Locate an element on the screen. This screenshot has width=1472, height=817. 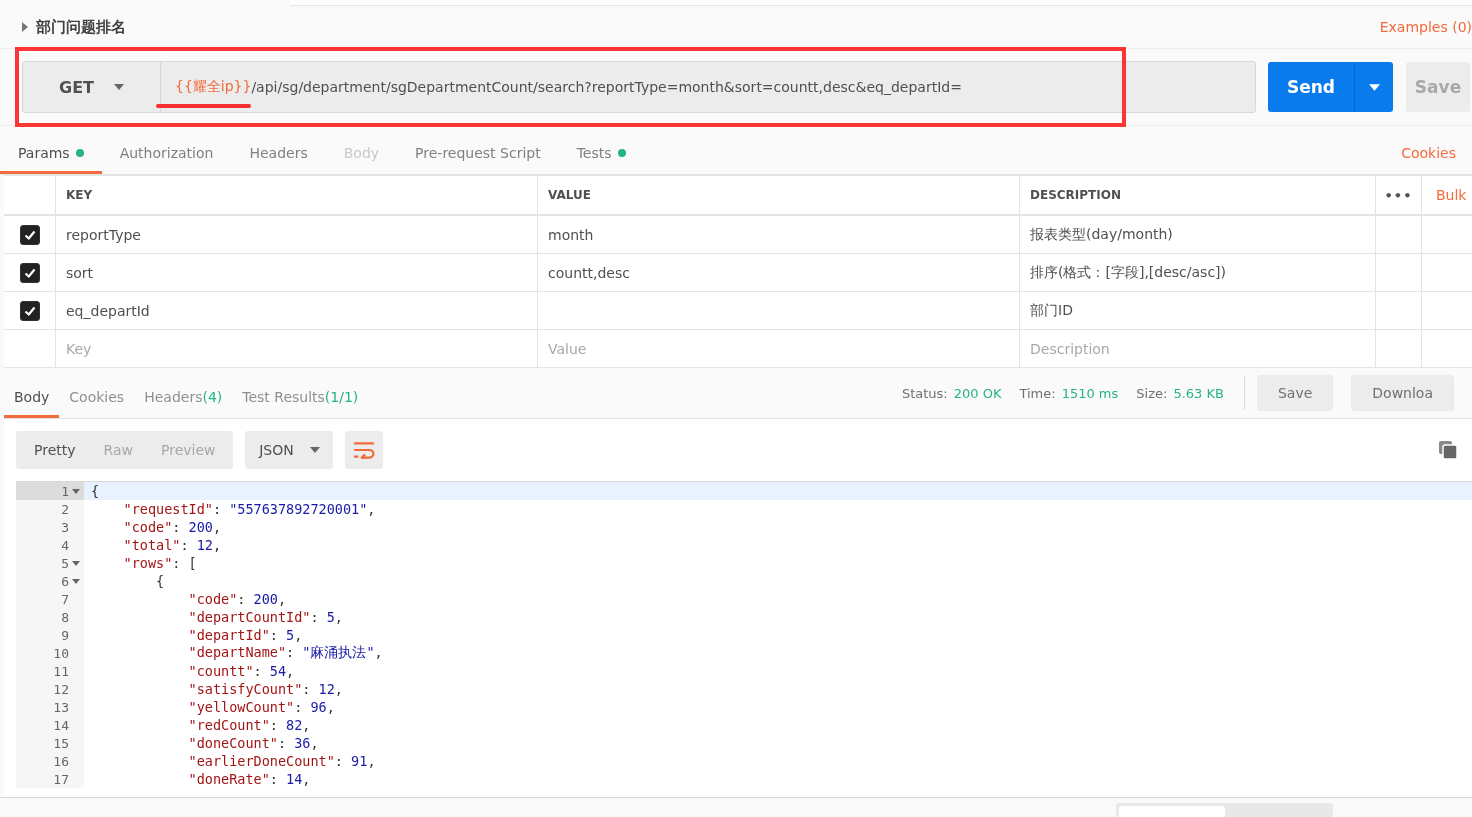
expand-caret-icon is located at coordinates (25, 27).